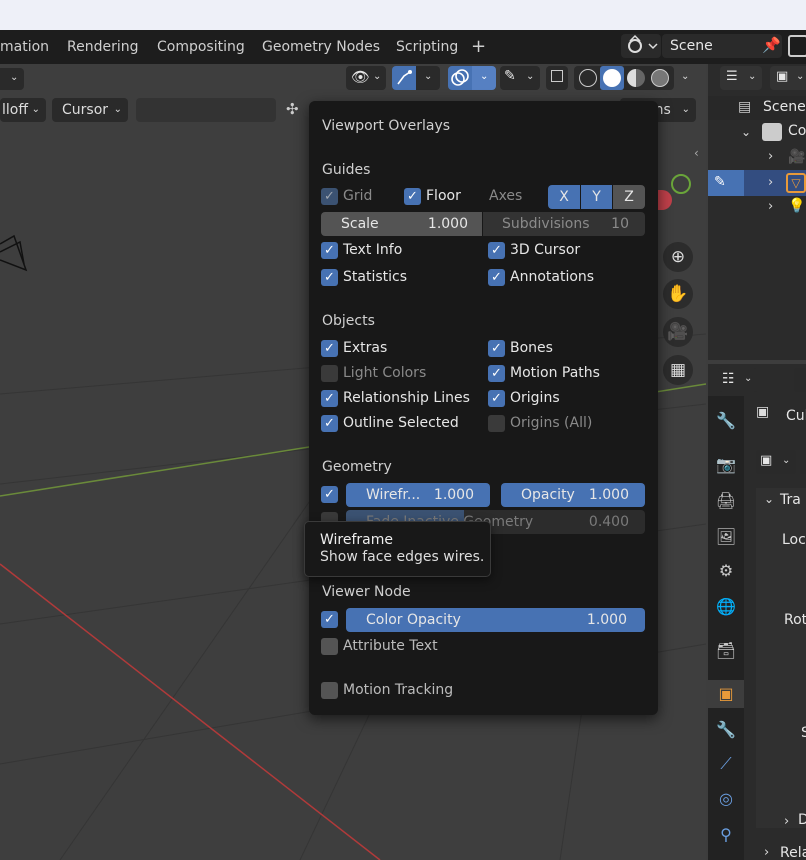  Describe the element at coordinates (660, 78) in the screenshot. I see `rendered-shading-icon` at that location.